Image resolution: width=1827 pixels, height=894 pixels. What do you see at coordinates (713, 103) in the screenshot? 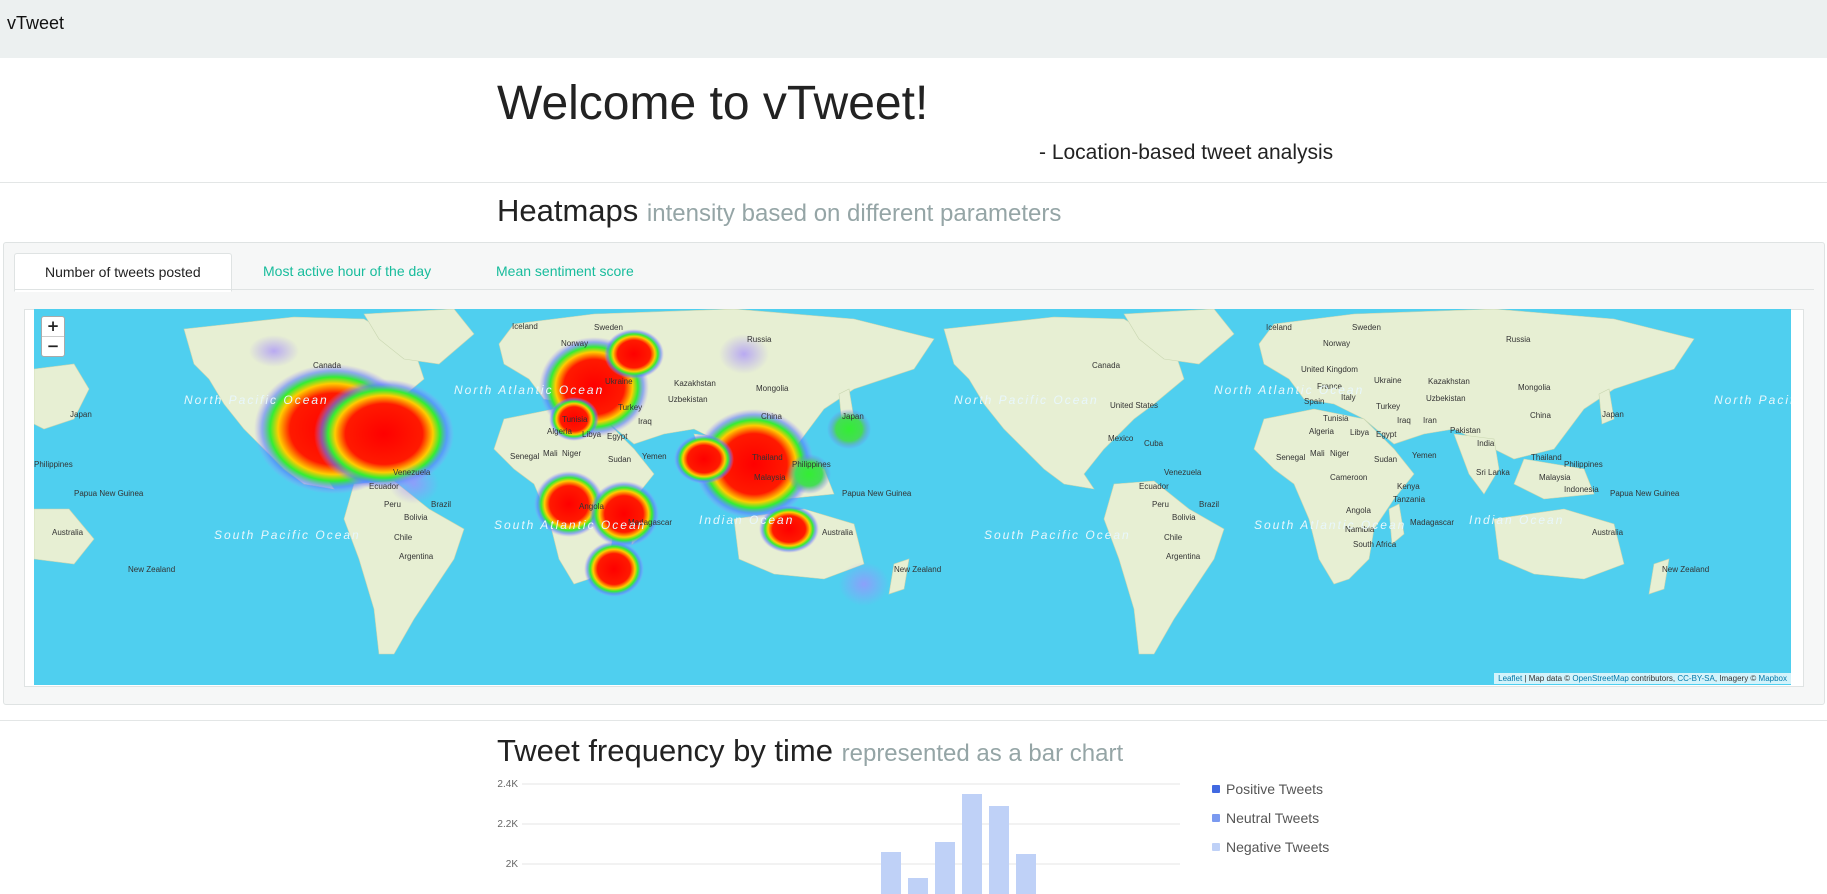
I see `page-title: Welcome to vTweet!` at bounding box center [713, 103].